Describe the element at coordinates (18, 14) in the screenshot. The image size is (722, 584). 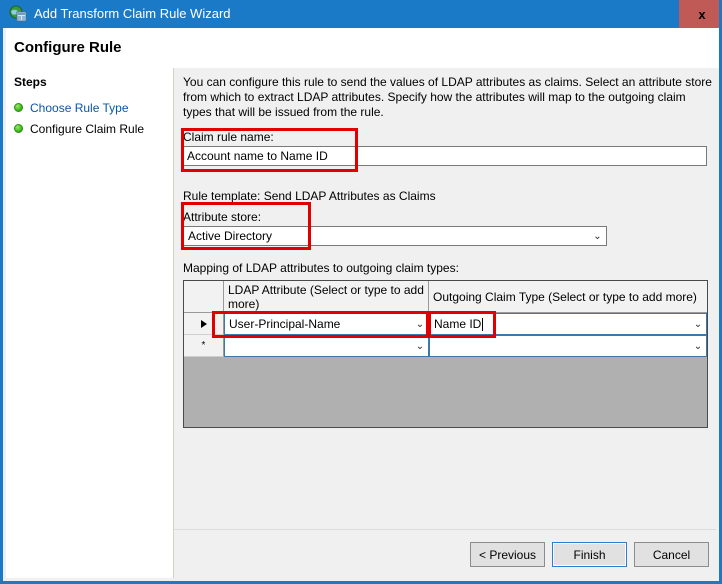
I see `wizard-globe-icon` at that location.